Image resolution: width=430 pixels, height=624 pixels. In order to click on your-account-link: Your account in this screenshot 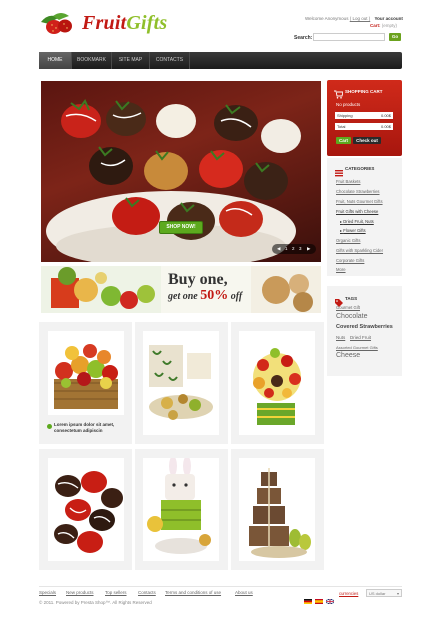, I will do `click(389, 18)`.